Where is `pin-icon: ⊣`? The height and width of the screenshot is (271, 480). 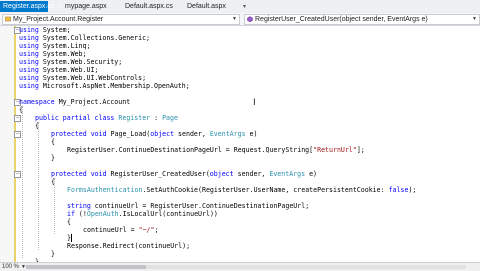
pin-icon: ⊣ is located at coordinates (58, 7).